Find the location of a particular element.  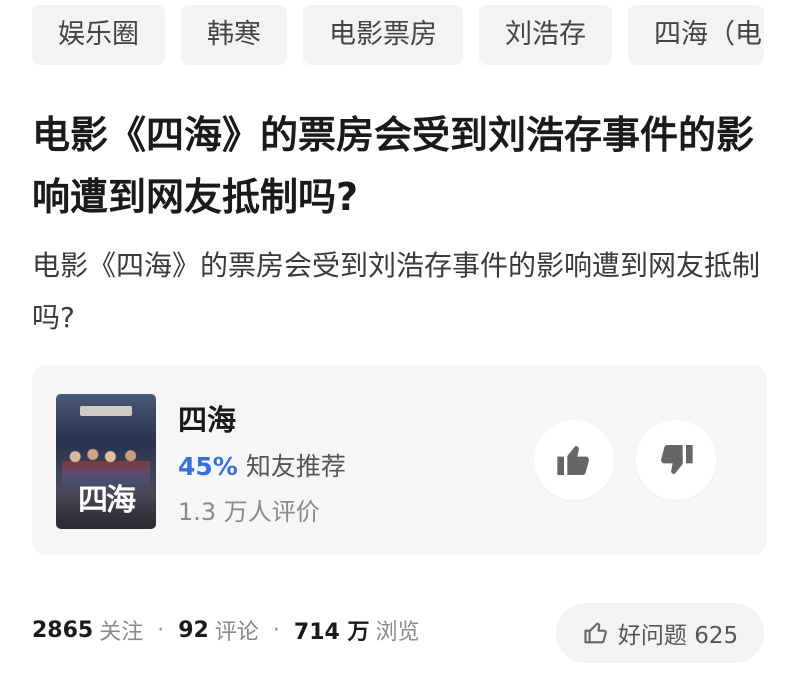

thumb-down-button is located at coordinates (676, 460).